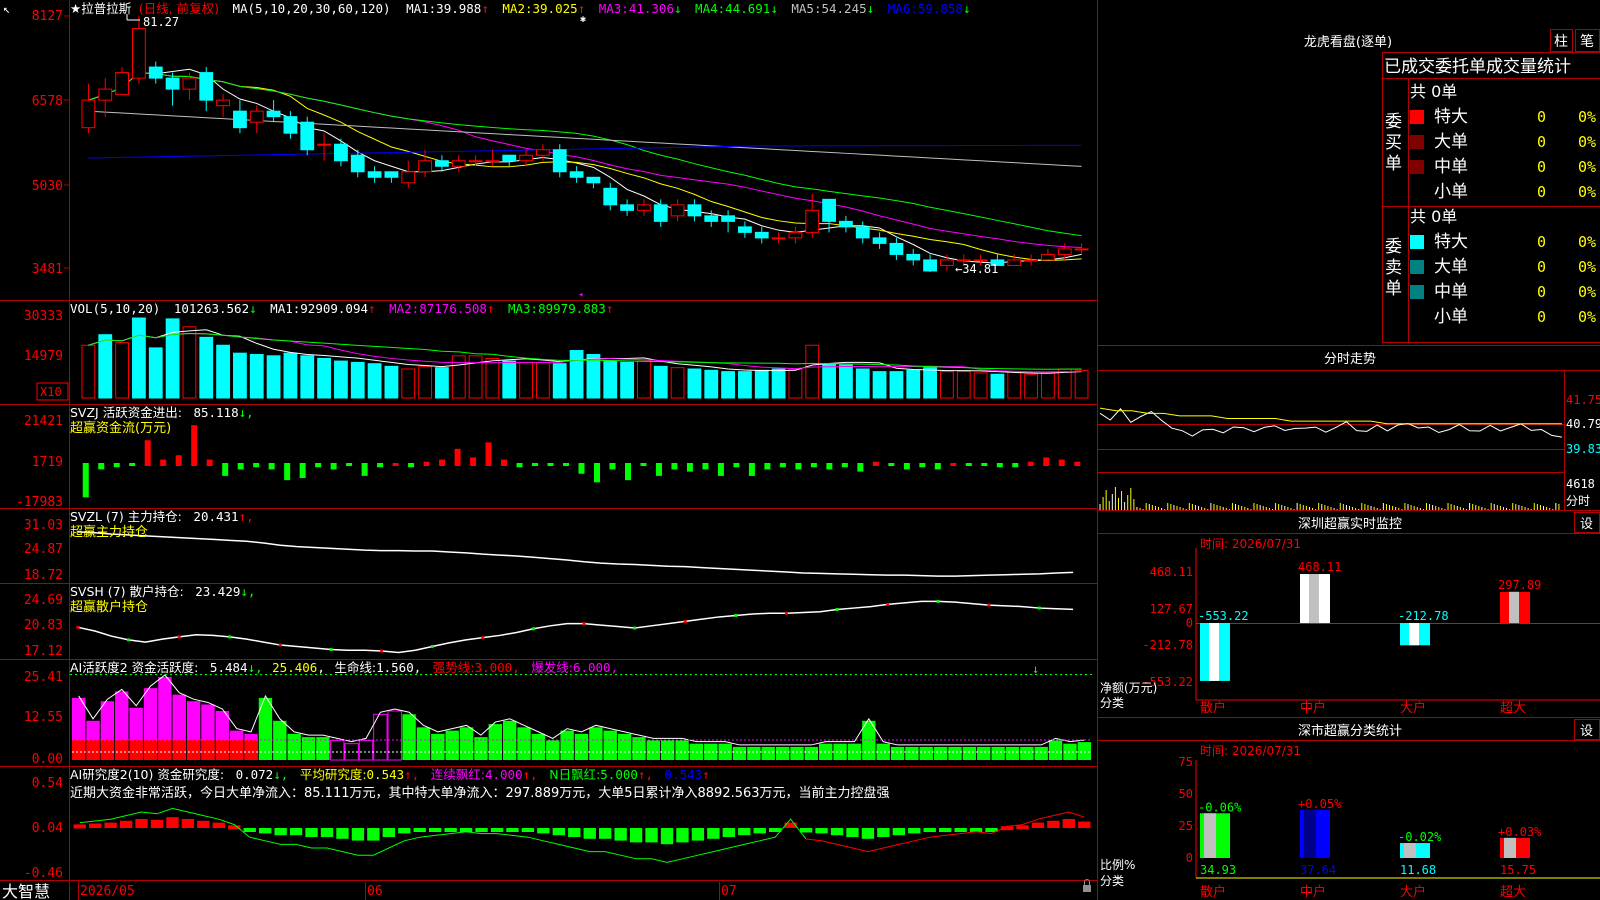 This screenshot has width=1600, height=900. I want to click on svsh-y-axis: 24.69 20.83 17.12, so click(43, 626).